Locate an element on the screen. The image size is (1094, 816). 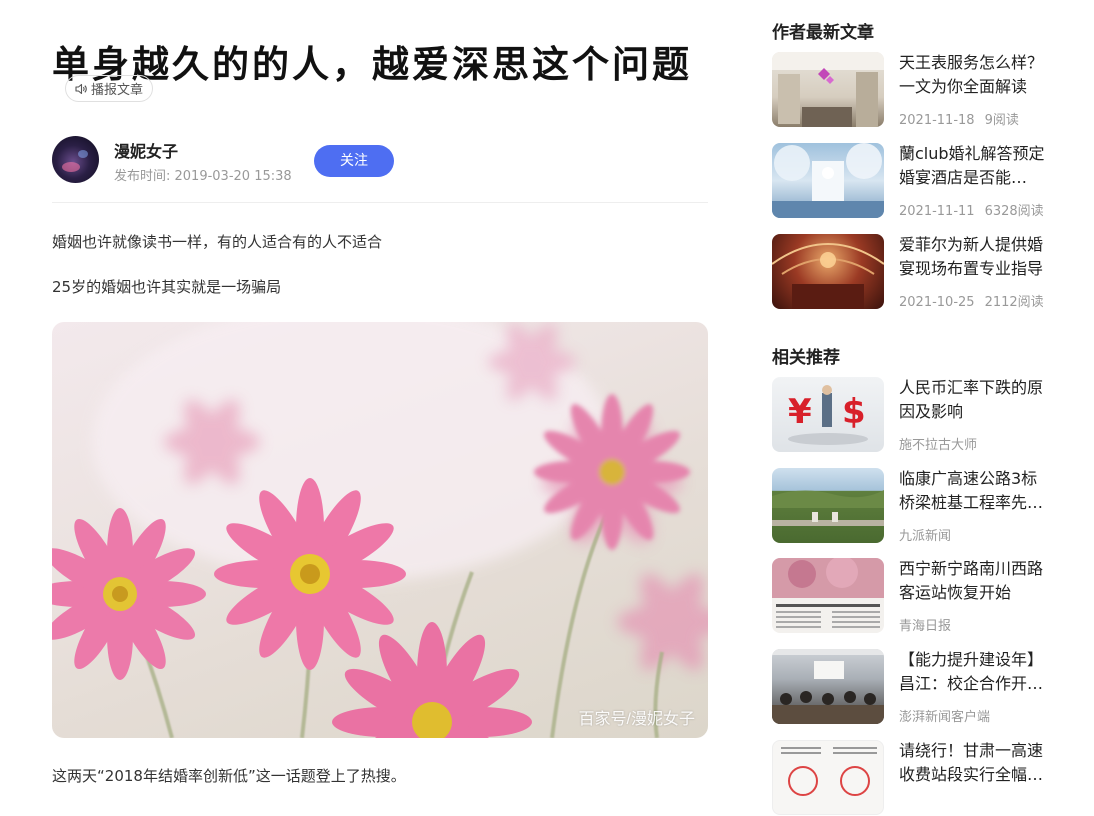
follow-button: 关注 is located at coordinates (354, 161).